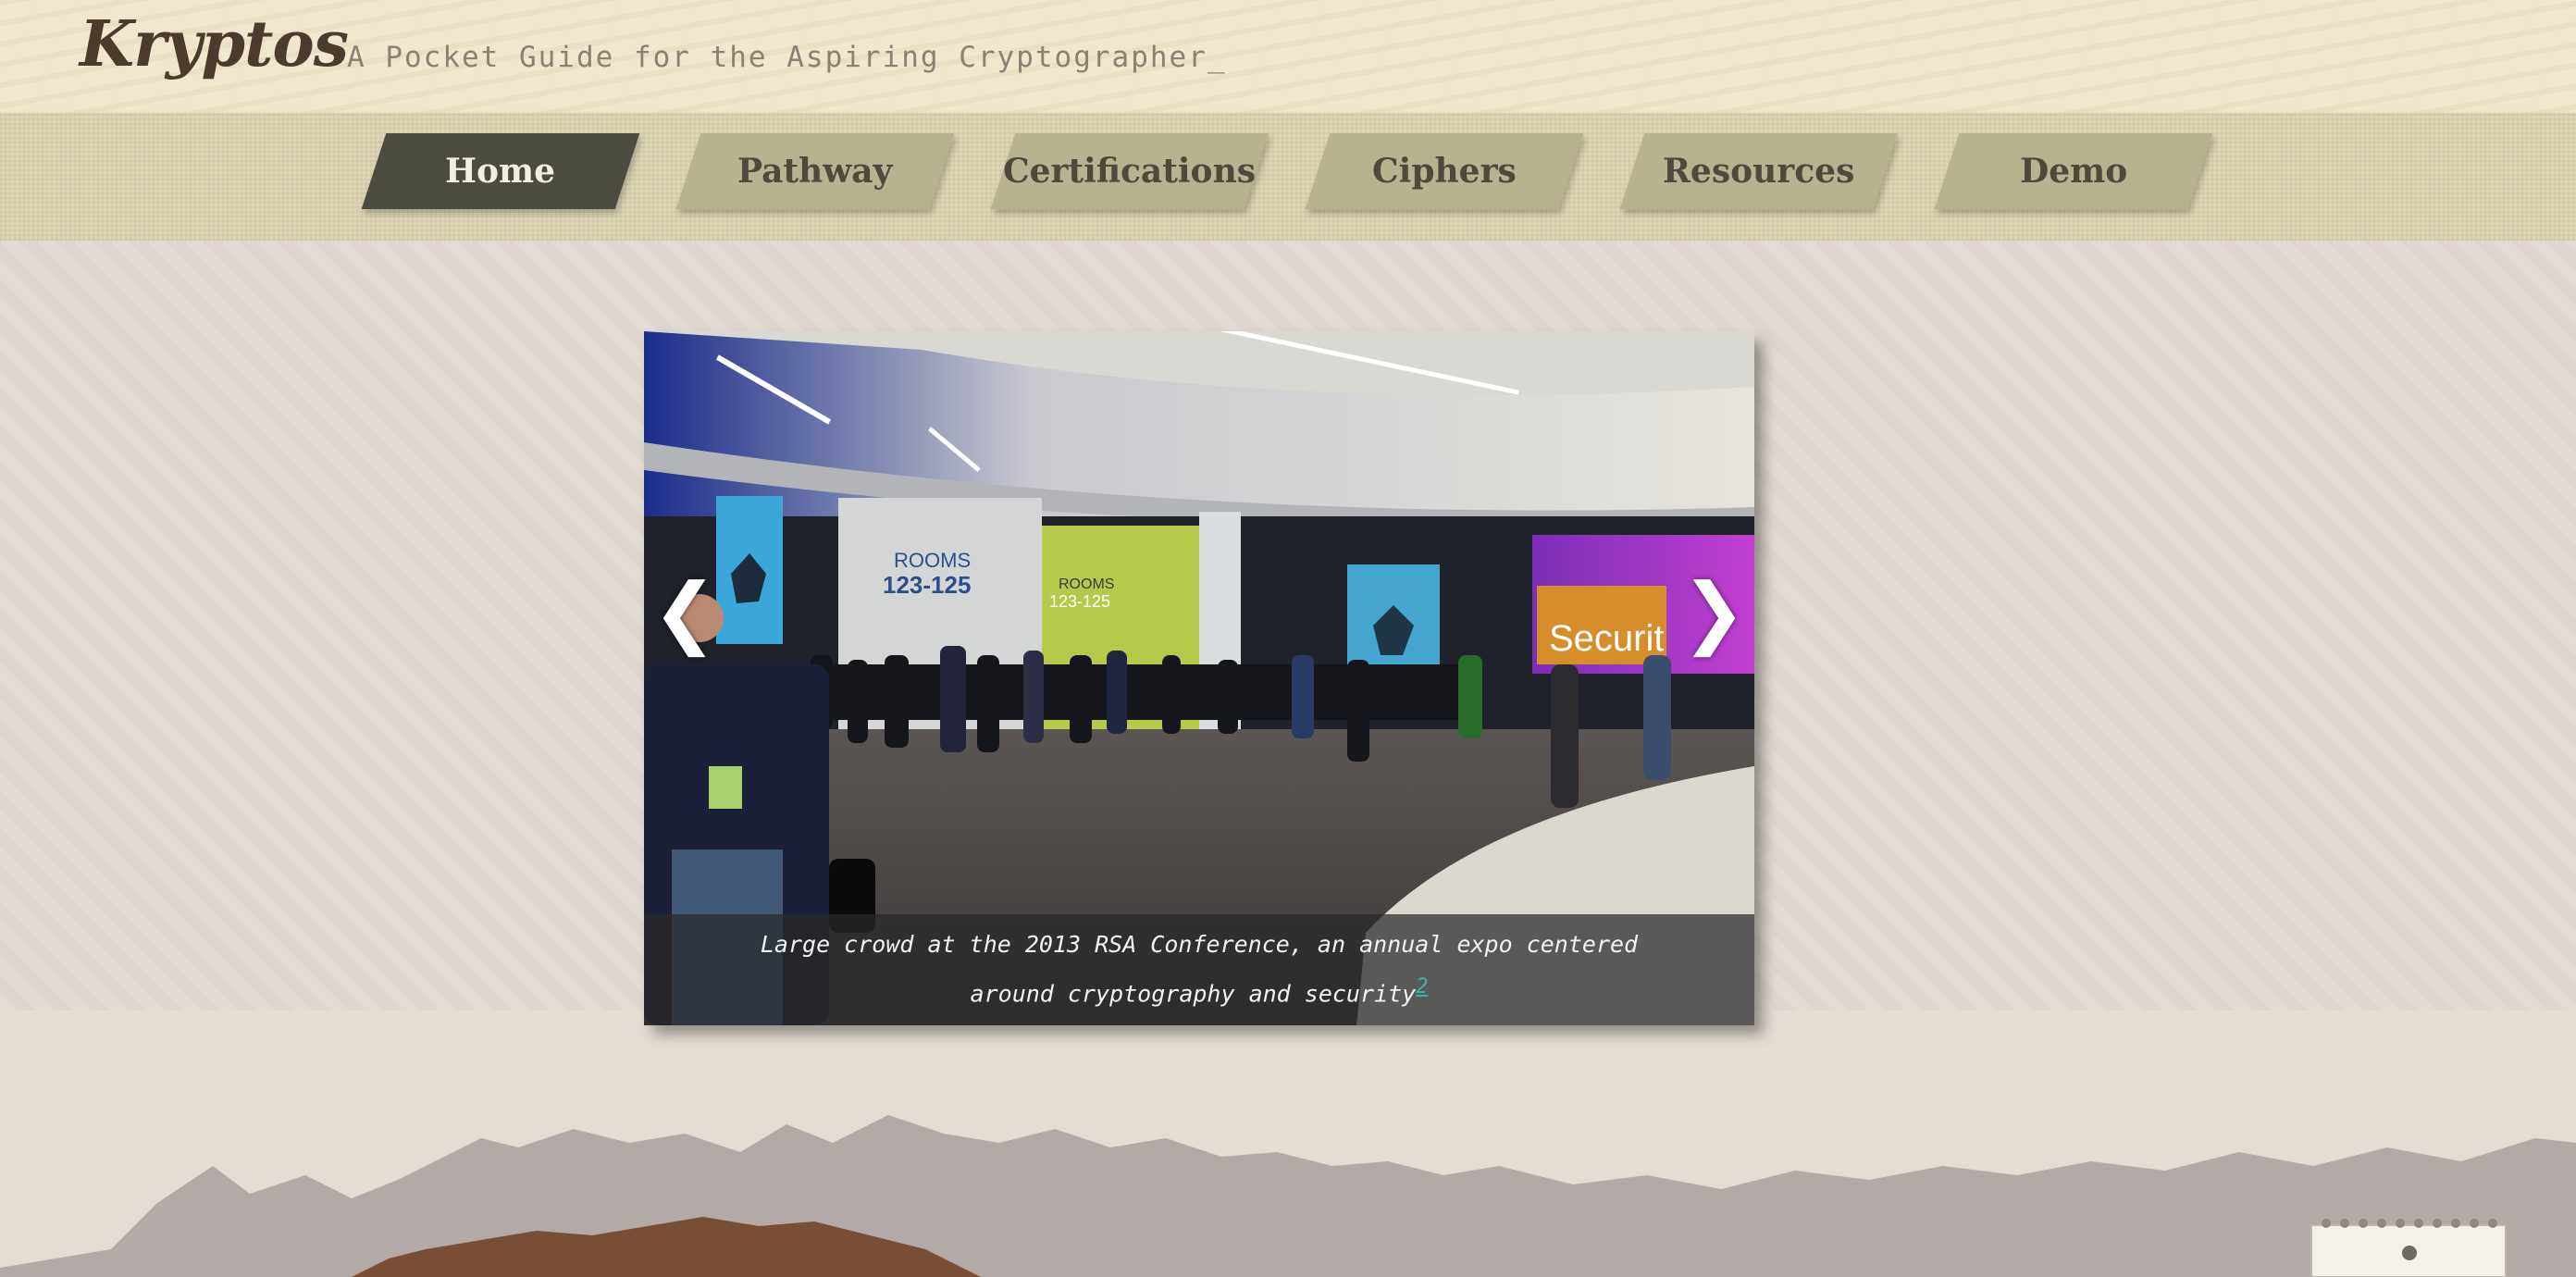 This screenshot has width=2576, height=1277. I want to click on tab-demo-label: Demo, so click(2073, 171).